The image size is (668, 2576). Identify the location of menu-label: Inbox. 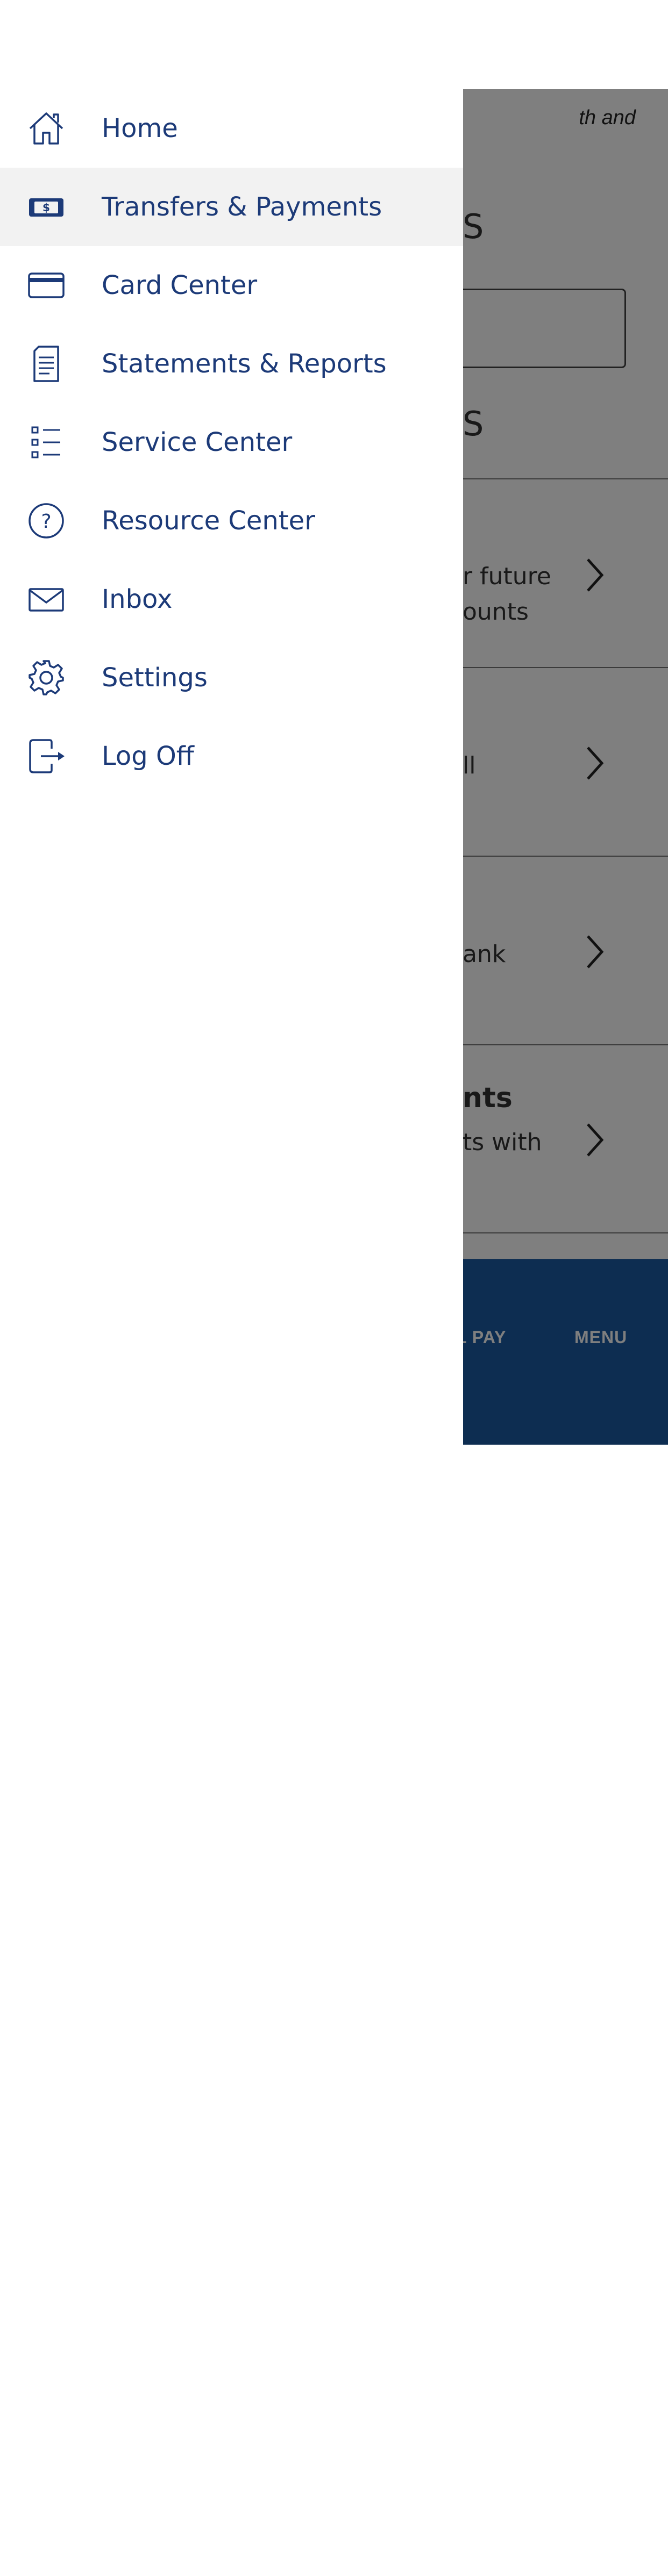
(137, 599).